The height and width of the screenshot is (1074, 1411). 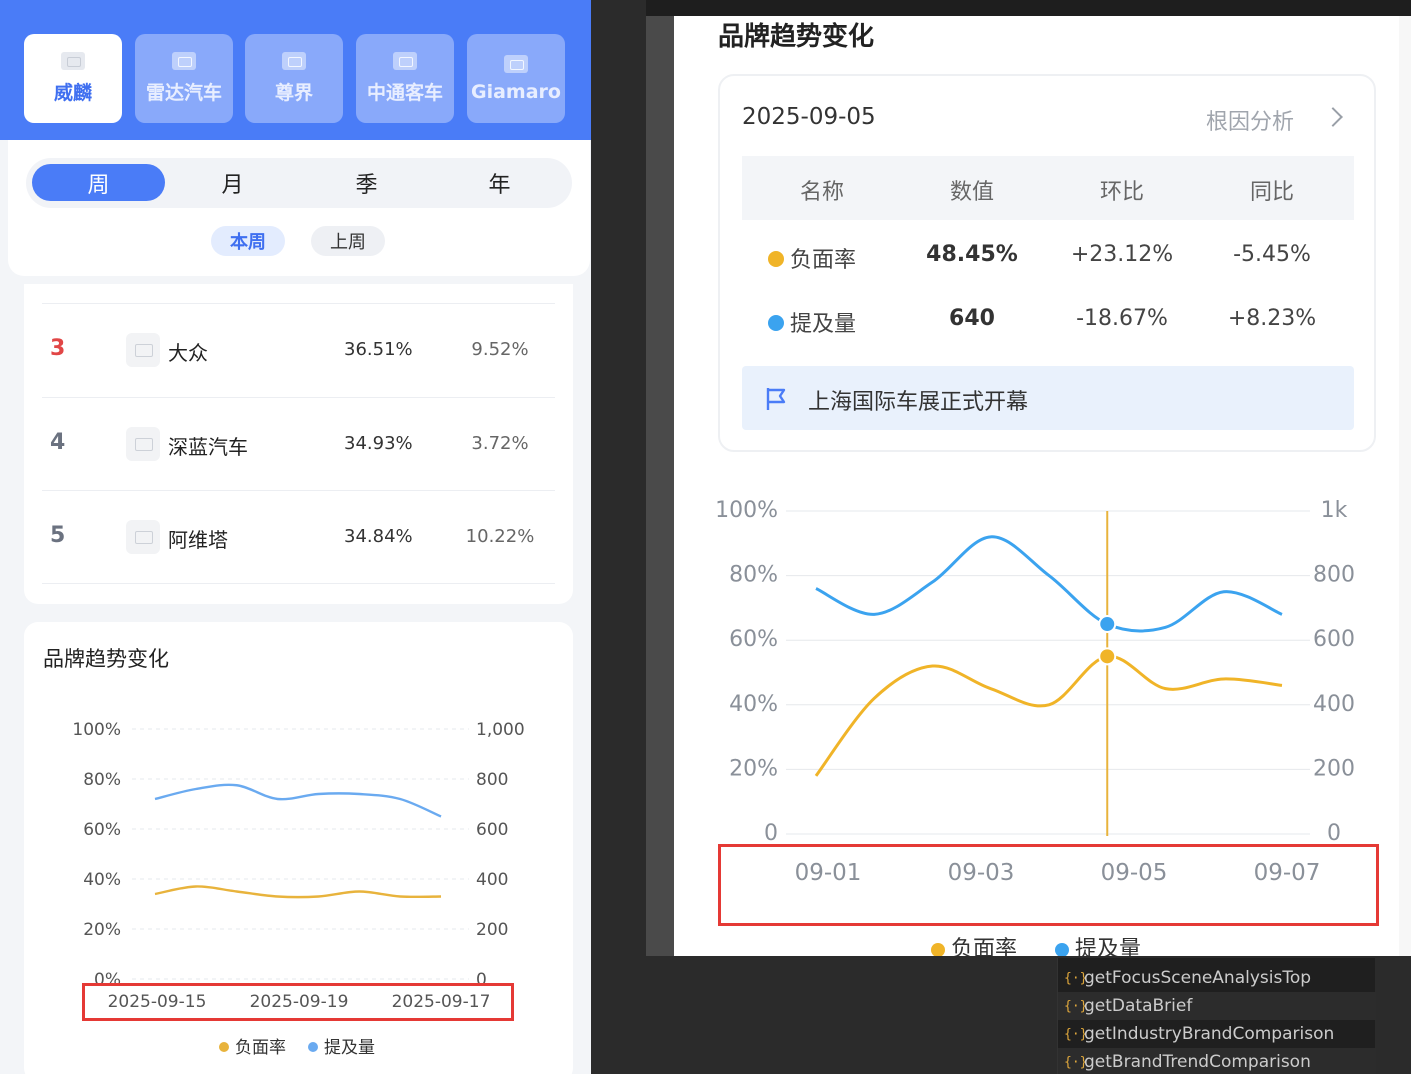 I want to click on code-outline-item: {·} getDataBrief, so click(x=1217, y=1006).